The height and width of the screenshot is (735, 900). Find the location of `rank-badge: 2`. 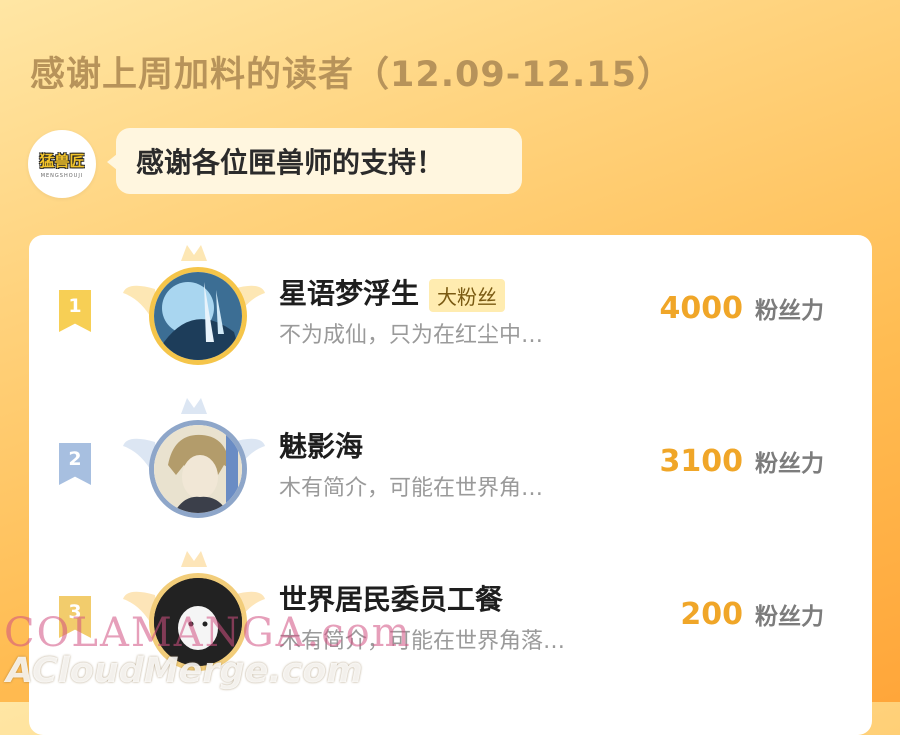

rank-badge: 2 is located at coordinates (75, 464).